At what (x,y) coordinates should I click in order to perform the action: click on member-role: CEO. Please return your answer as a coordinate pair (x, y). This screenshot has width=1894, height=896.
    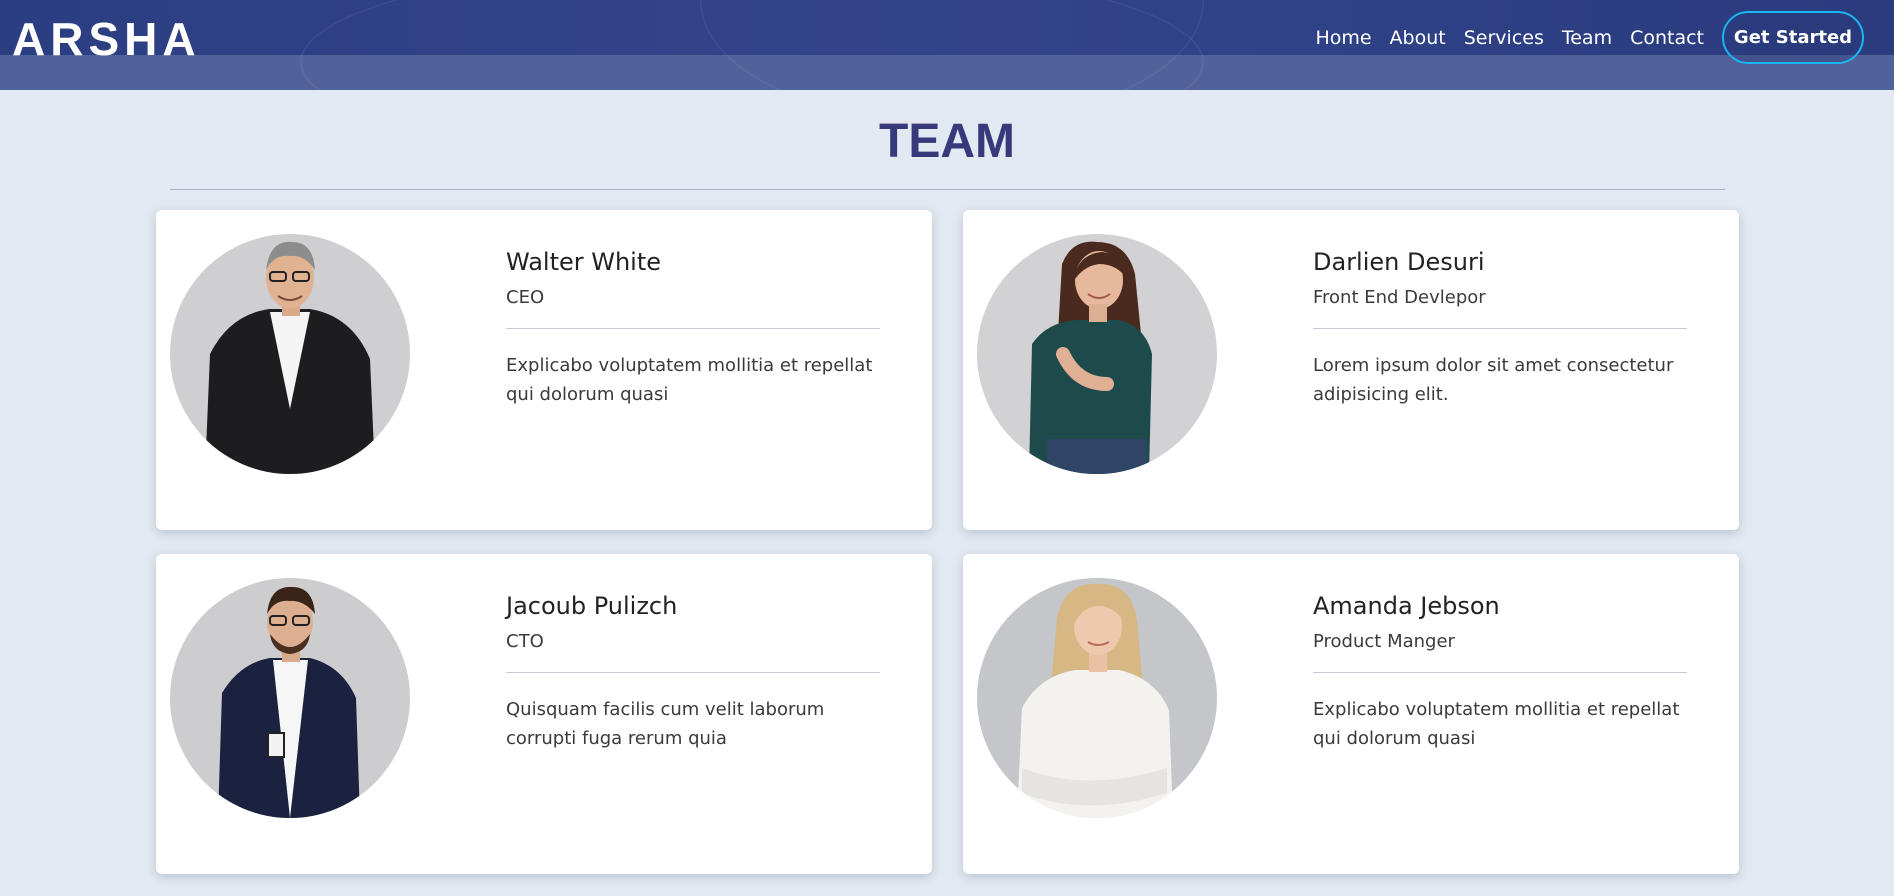
    Looking at the image, I should click on (525, 297).